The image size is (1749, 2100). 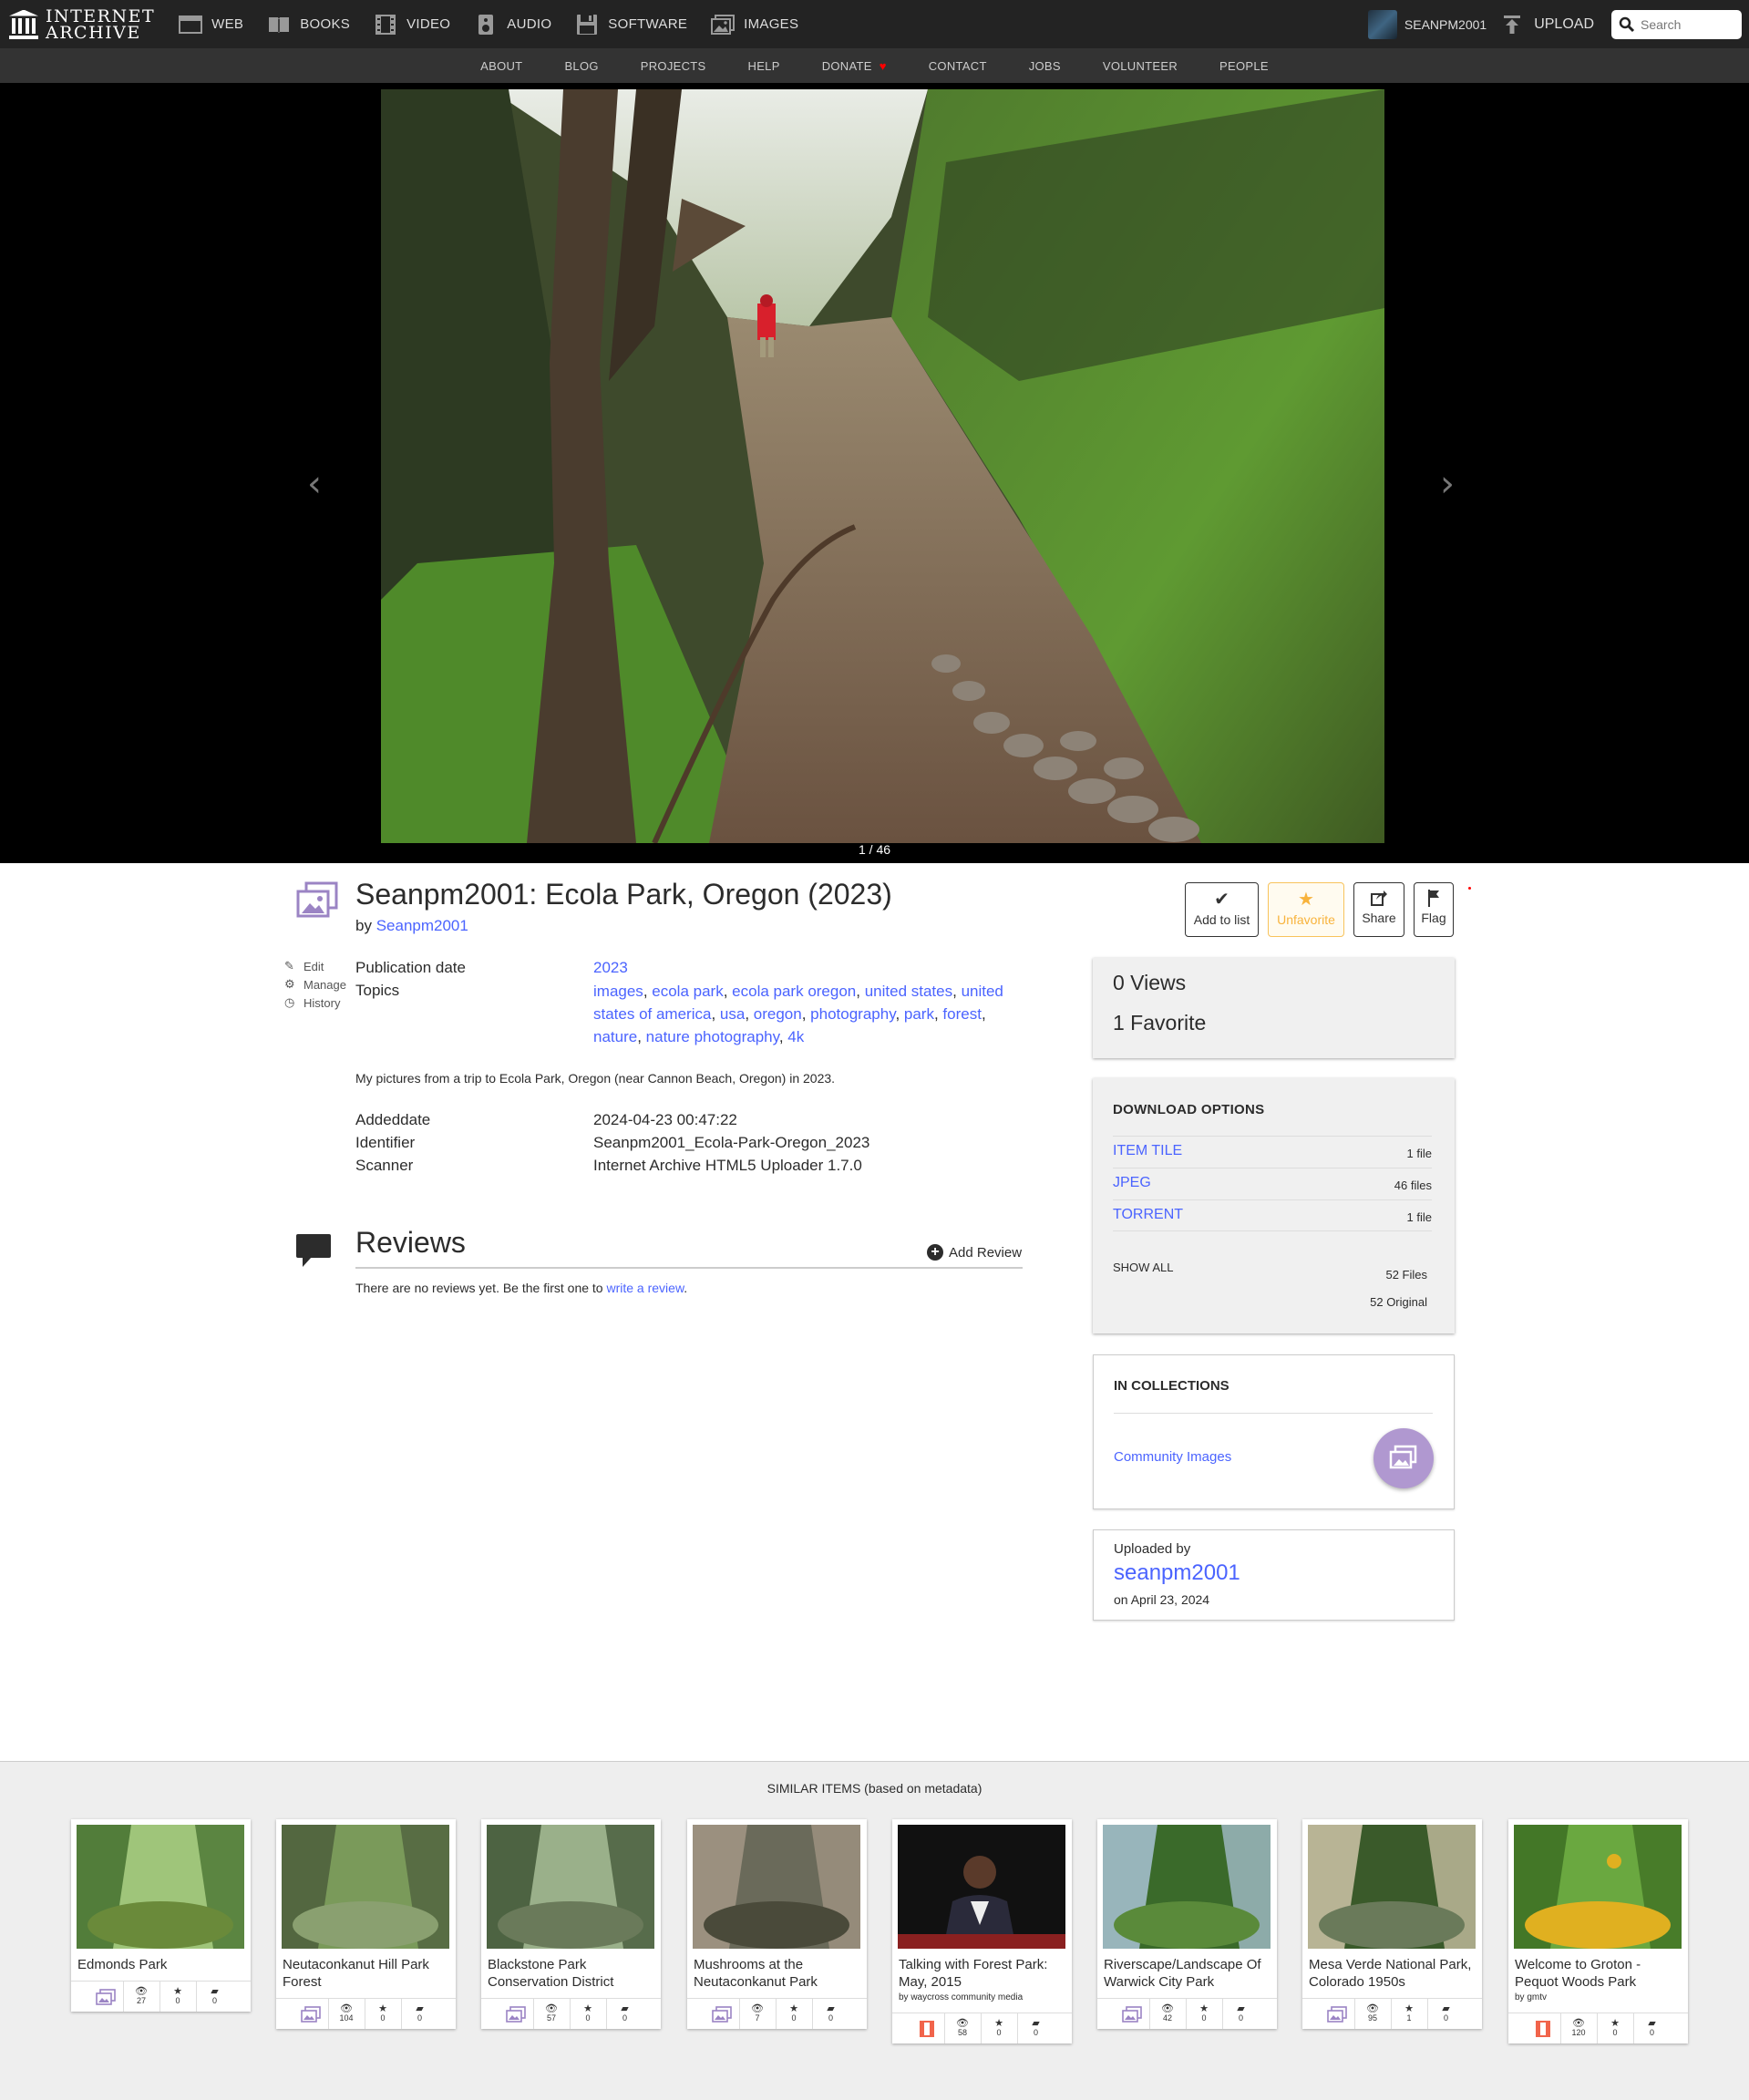 I want to click on show-all-link: SHOW ALL, so click(x=1143, y=1268).